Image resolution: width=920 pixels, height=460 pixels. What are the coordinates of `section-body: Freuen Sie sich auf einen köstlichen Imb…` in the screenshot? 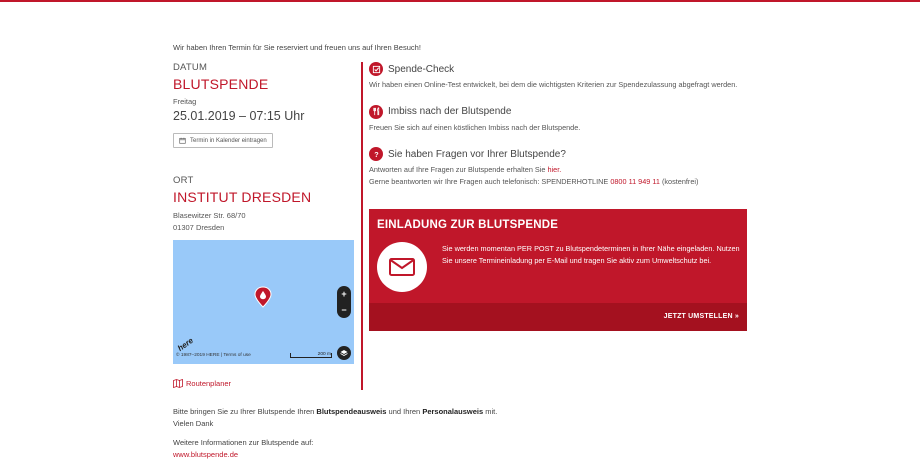 It's located at (475, 127).